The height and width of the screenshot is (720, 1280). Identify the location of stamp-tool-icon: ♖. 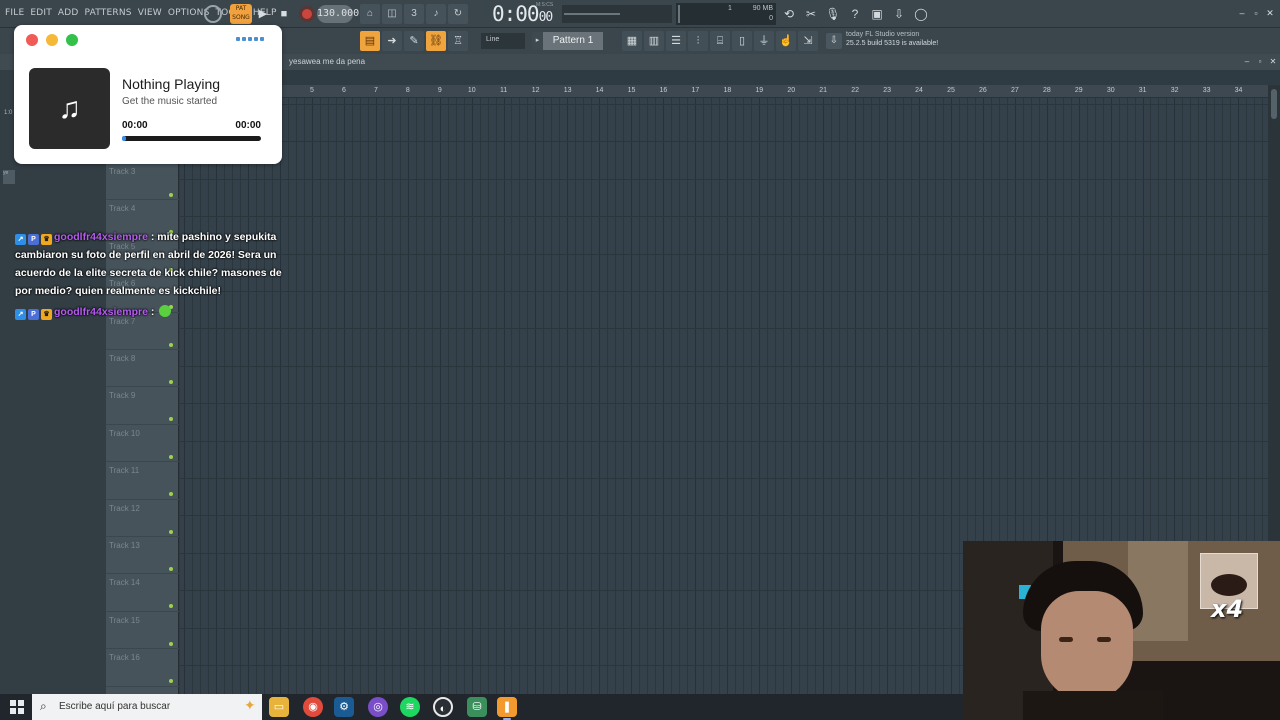
(458, 41).